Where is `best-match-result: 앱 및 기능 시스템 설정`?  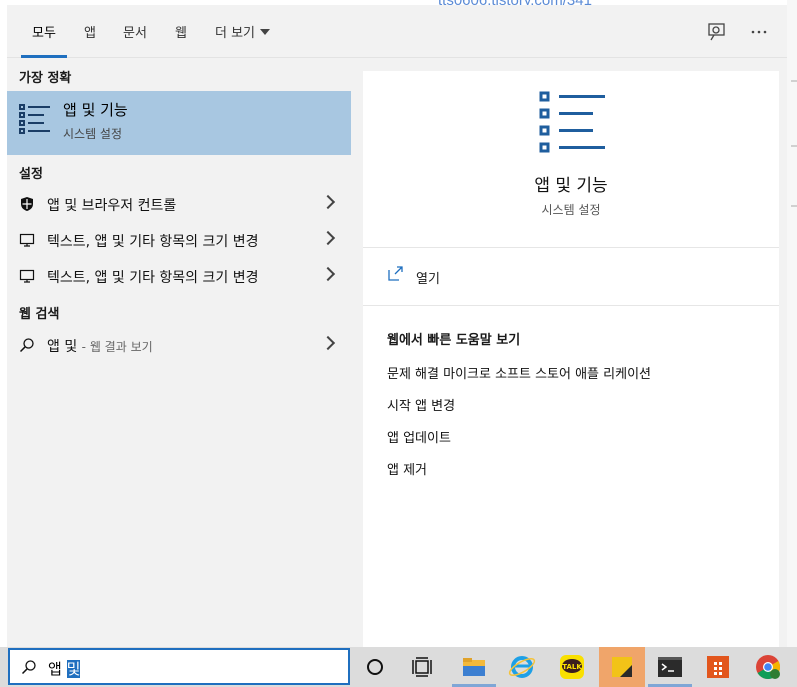
best-match-result: 앱 및 기능 시스템 설정 is located at coordinates (179, 123).